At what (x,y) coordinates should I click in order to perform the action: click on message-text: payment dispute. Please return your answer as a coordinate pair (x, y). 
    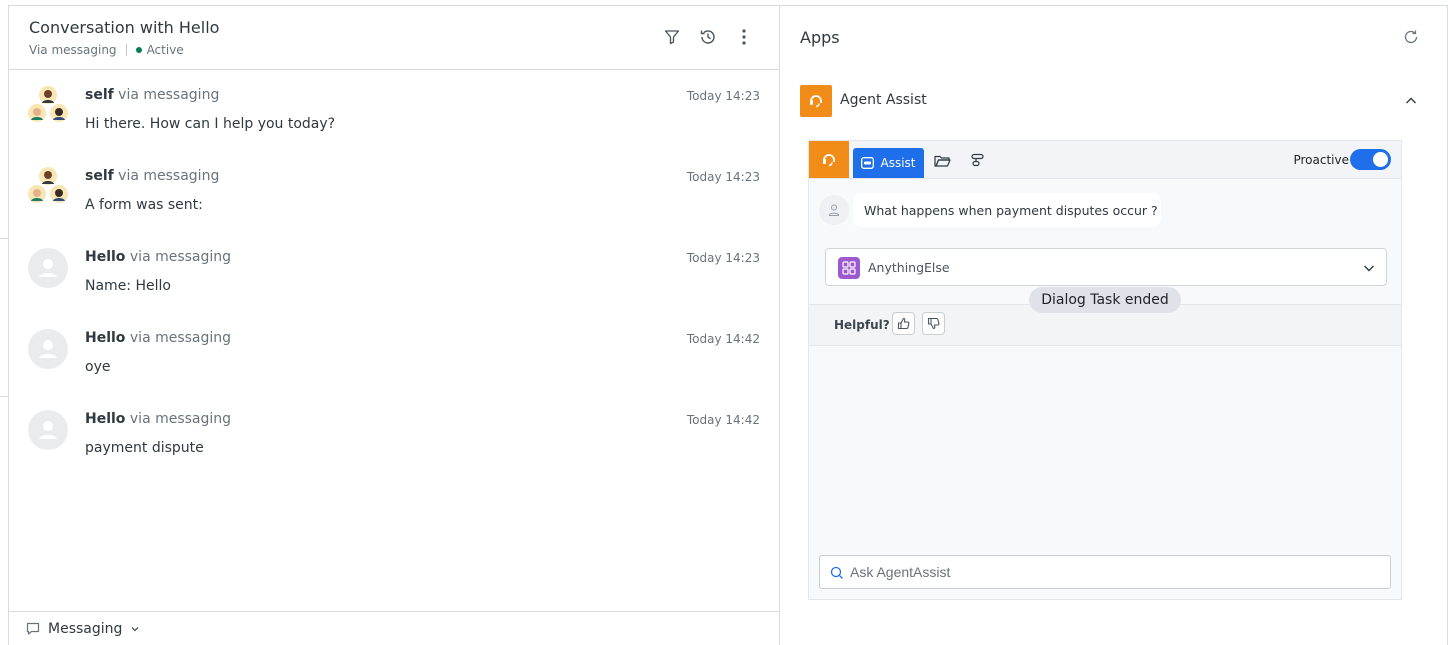
    Looking at the image, I should click on (144, 448).